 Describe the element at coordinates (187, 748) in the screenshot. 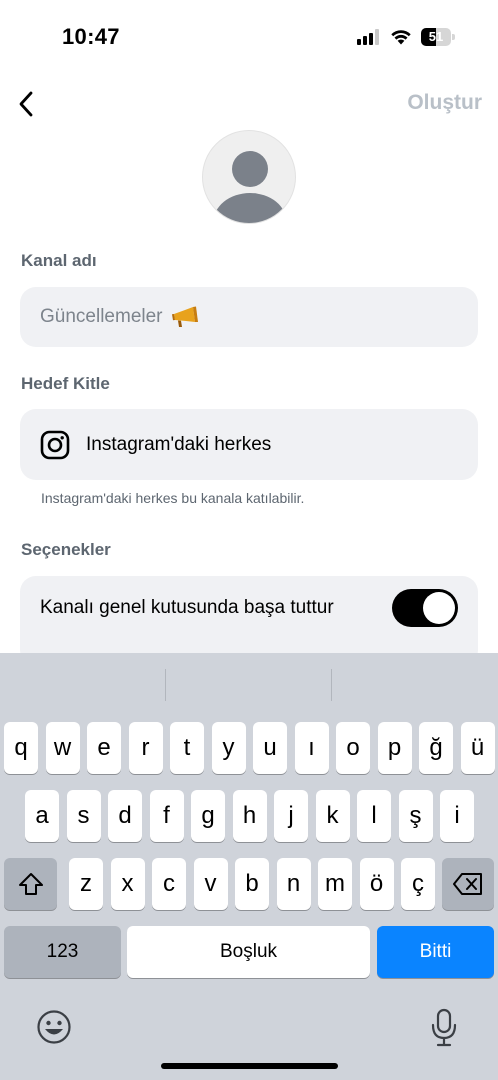

I see `key-t: t` at that location.